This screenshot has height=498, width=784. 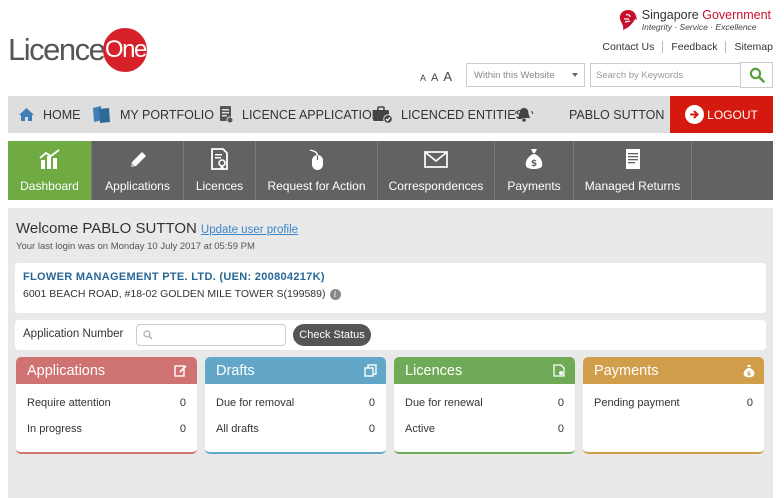 What do you see at coordinates (332, 335) in the screenshot?
I see `check-status-button: Check Status` at bounding box center [332, 335].